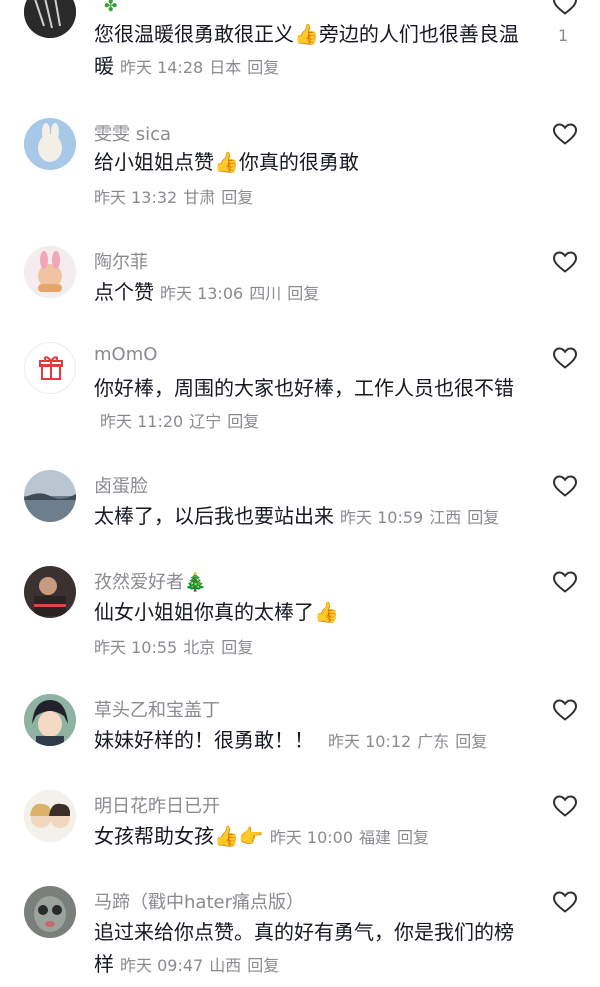  What do you see at coordinates (199, 647) in the screenshot?
I see `comment-location: 北京` at bounding box center [199, 647].